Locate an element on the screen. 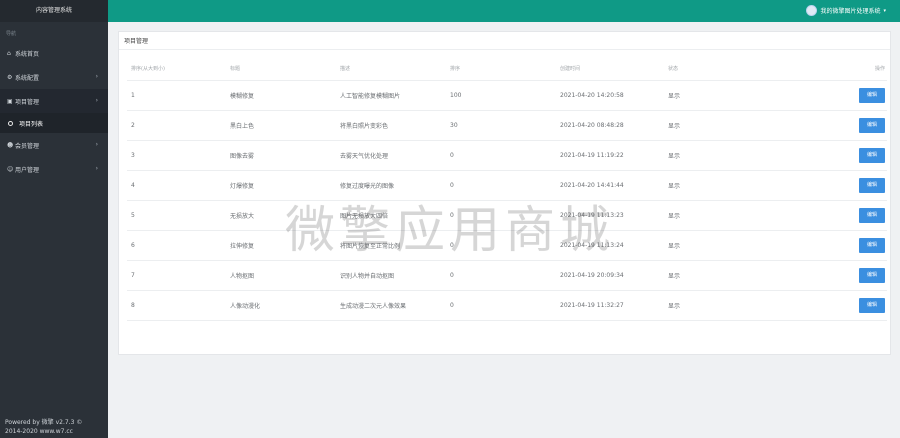 This screenshot has height=438, width=900. sidebar-subitem-project-list: 项目列表 is located at coordinates (54, 123).